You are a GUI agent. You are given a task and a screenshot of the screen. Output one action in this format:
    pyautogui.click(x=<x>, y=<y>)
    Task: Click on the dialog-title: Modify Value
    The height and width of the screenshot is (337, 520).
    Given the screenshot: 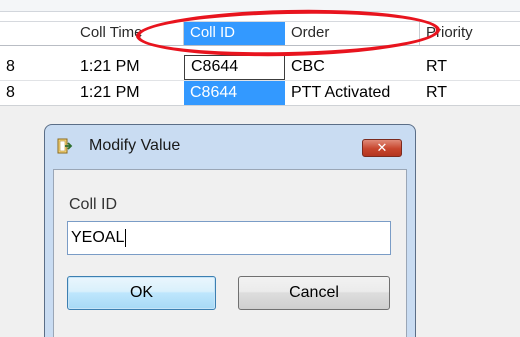 What is the action you would take?
    pyautogui.click(x=135, y=145)
    